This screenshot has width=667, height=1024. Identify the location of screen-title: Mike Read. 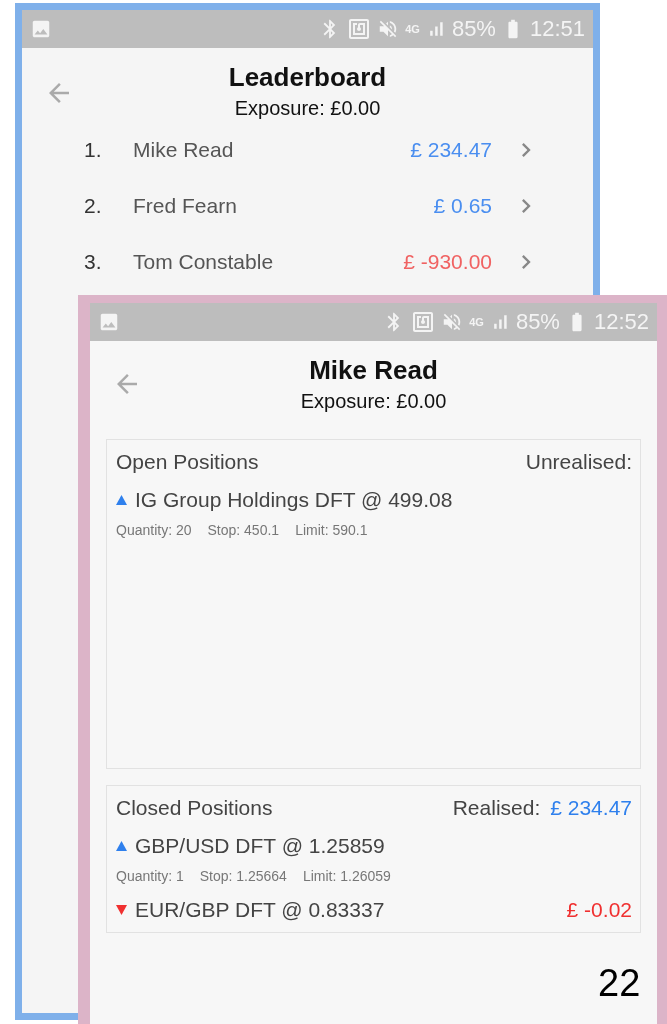
(373, 370).